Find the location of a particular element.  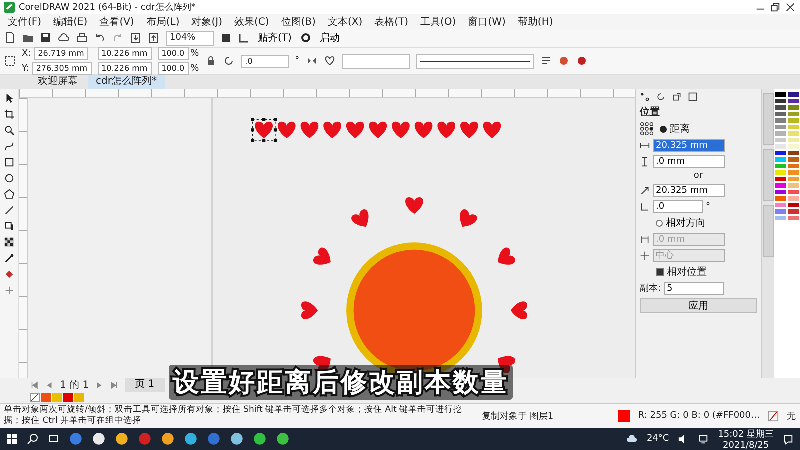

input-field: .0 is located at coordinates (678, 206).